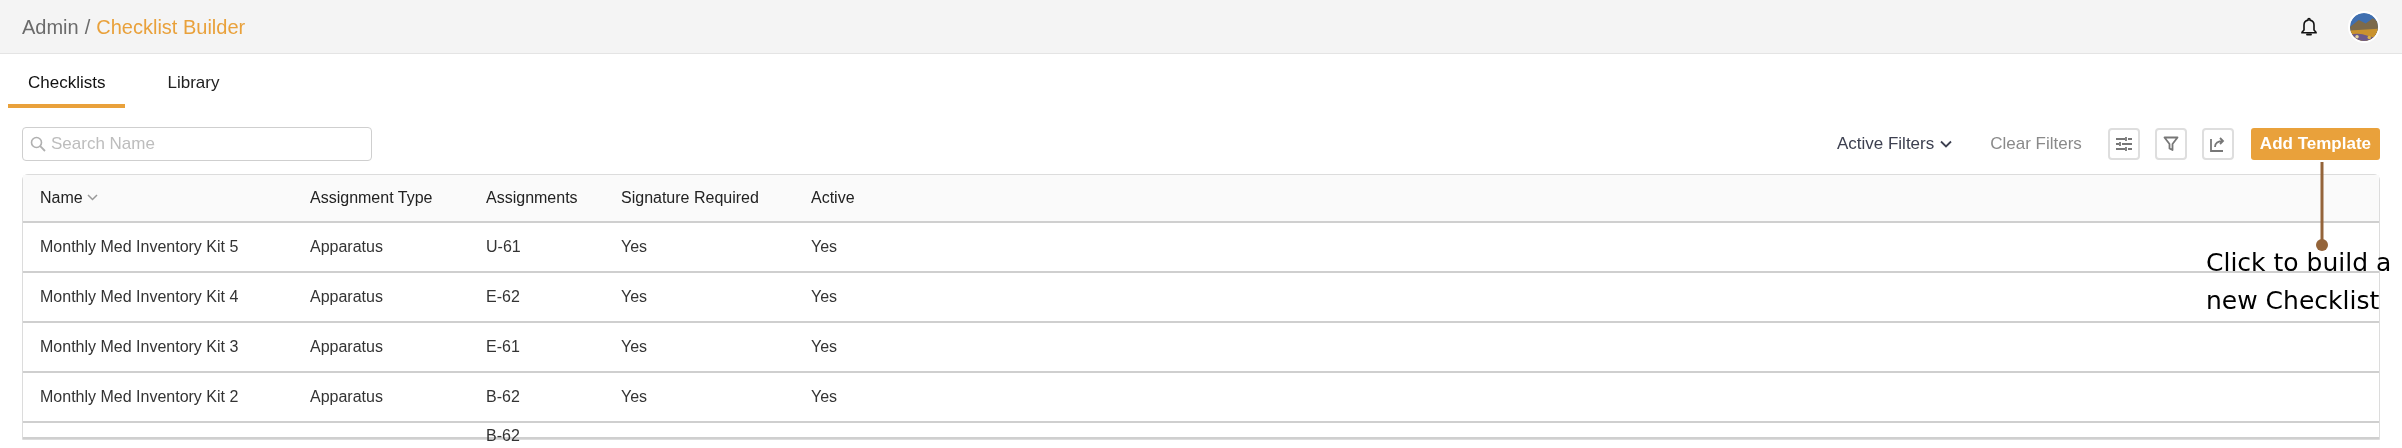  Describe the element at coordinates (503, 346) in the screenshot. I see `table-cell: E-61` at that location.